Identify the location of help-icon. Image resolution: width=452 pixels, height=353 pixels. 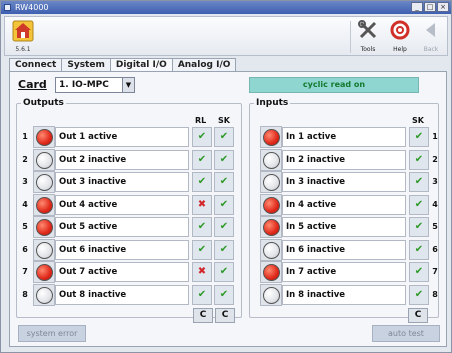
(400, 30).